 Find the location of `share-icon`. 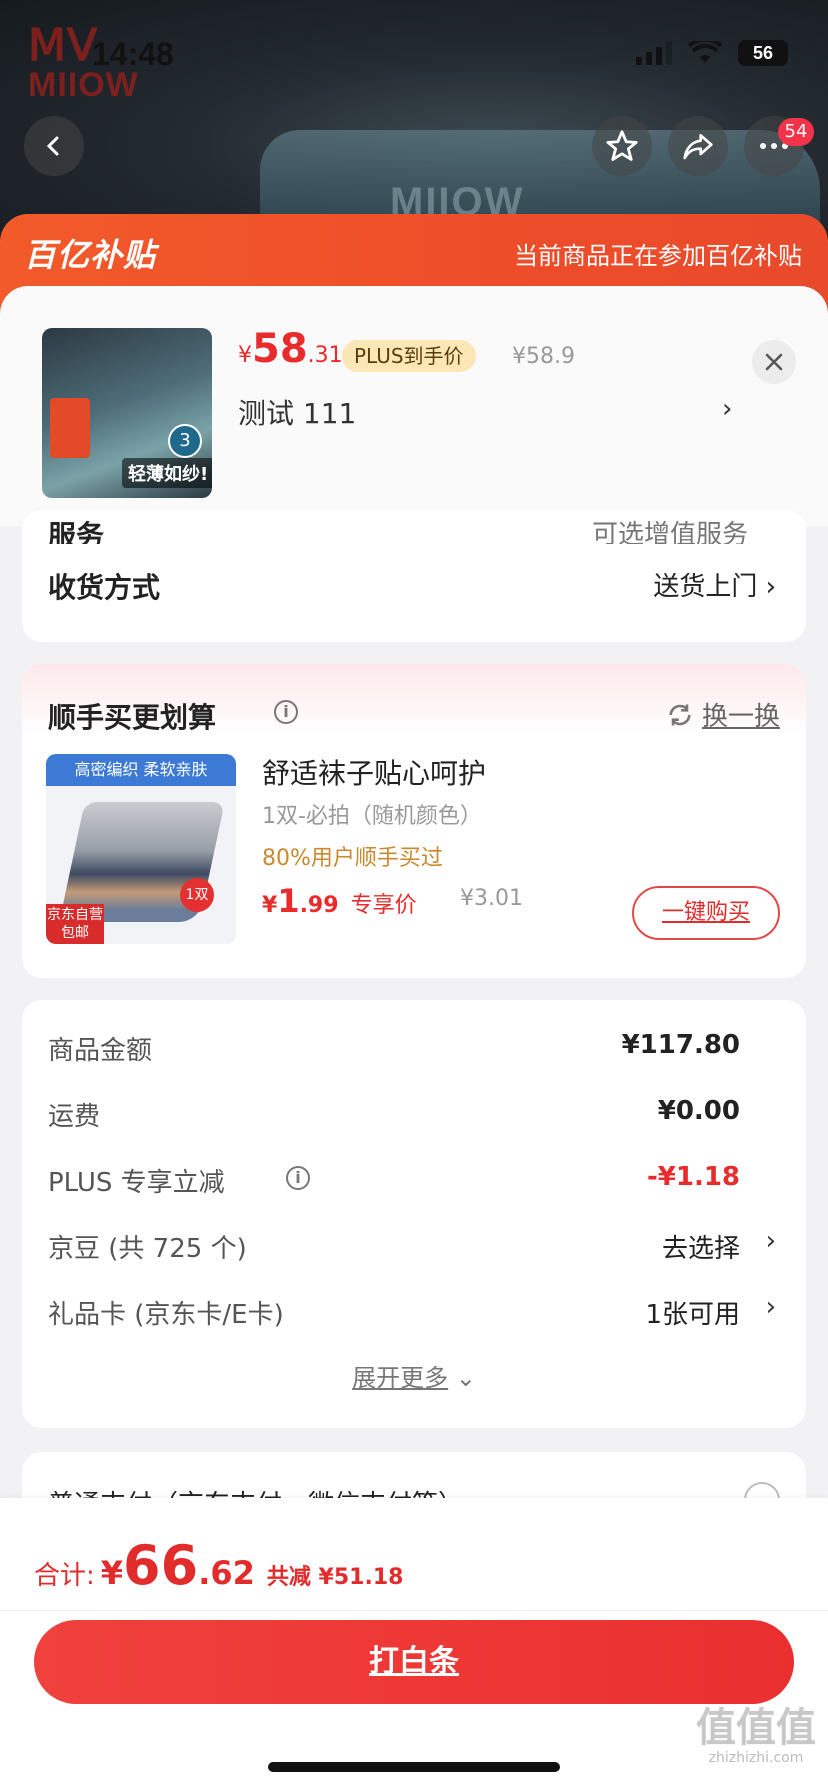

share-icon is located at coordinates (698, 147).